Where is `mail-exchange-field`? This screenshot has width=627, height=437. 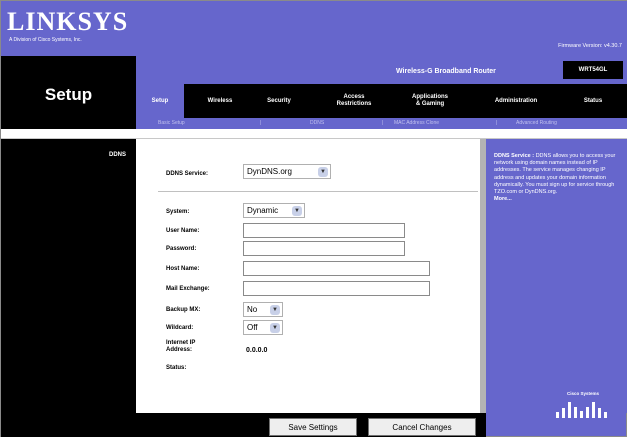 mail-exchange-field is located at coordinates (336, 288).